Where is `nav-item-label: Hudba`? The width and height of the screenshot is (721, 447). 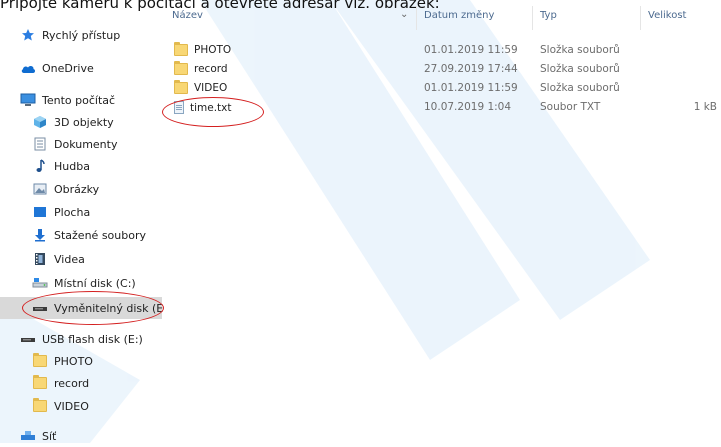 nav-item-label: Hudba is located at coordinates (72, 166).